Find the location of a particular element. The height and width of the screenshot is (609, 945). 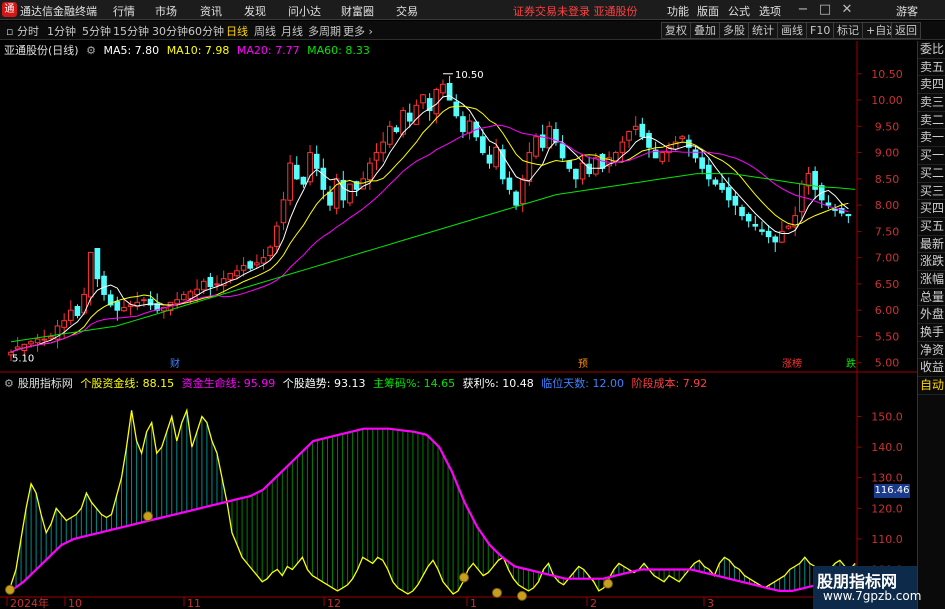

panel-tab-15: 外盘 is located at coordinates (931, 315).